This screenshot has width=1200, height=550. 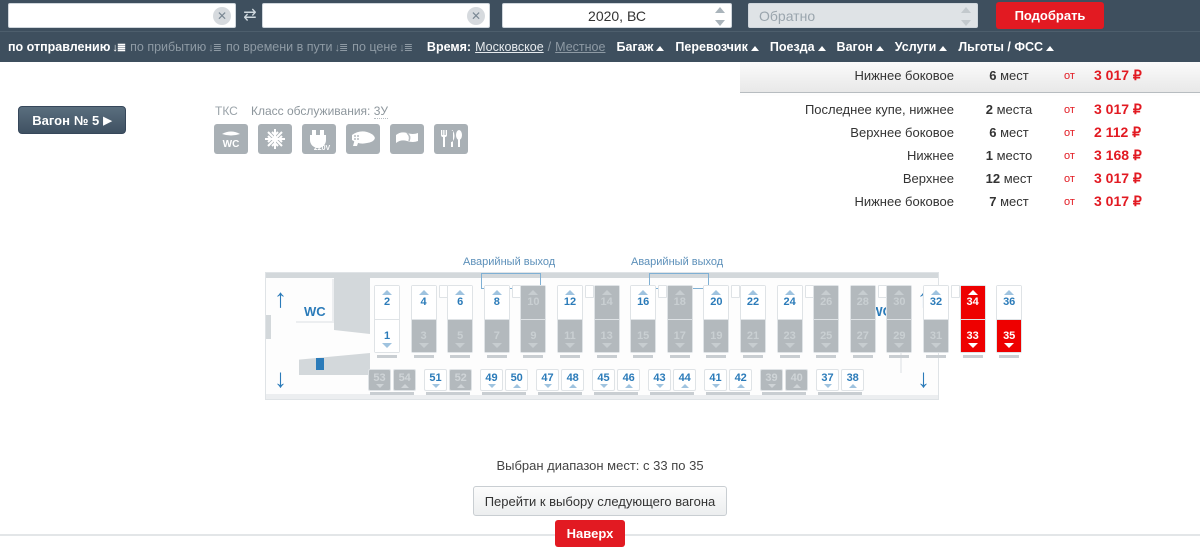 What do you see at coordinates (1009, 302) in the screenshot?
I see `seat-36: 36` at bounding box center [1009, 302].